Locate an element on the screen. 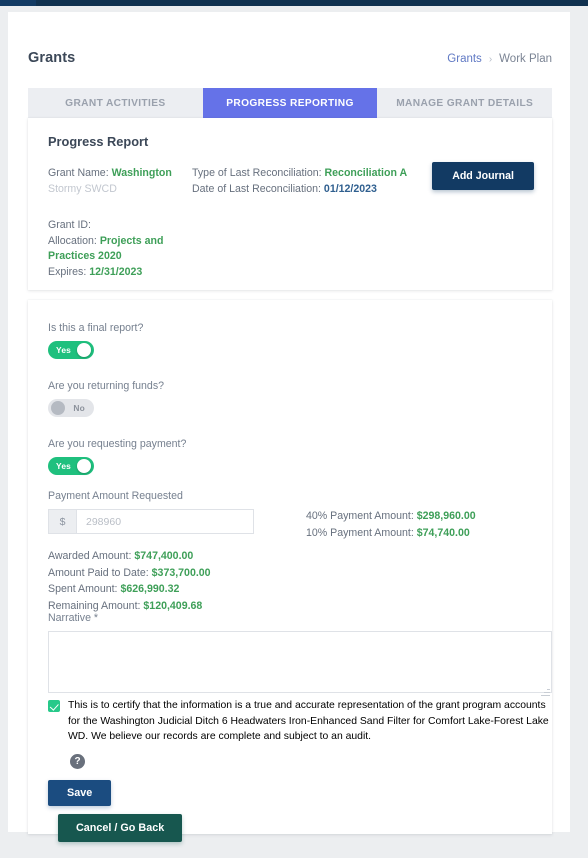 The width and height of the screenshot is (588, 858). grant-id-row: Grant ID: is located at coordinates (118, 226).